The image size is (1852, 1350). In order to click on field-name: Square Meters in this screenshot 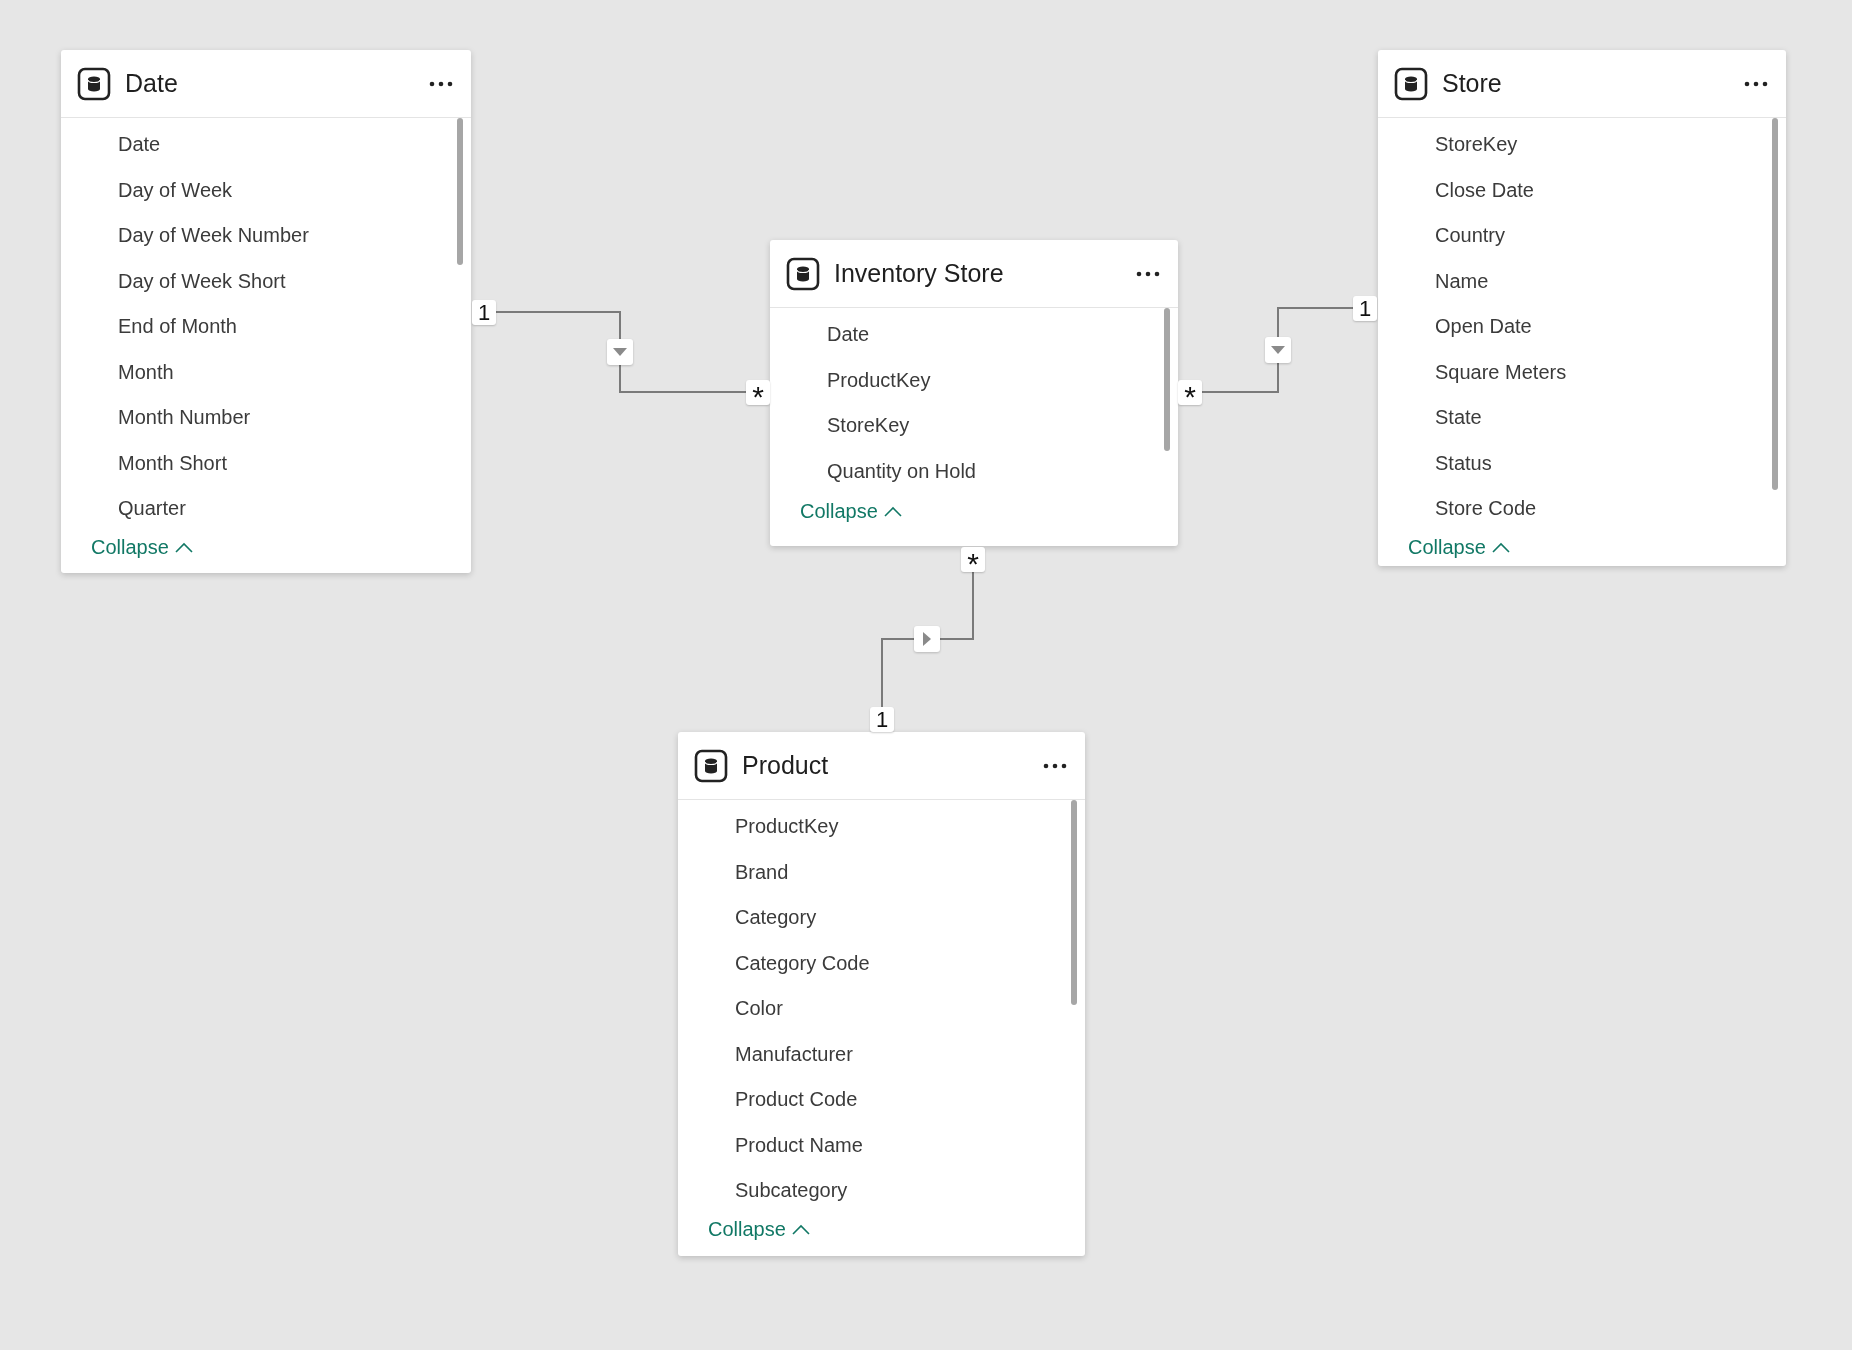, I will do `click(1582, 372)`.